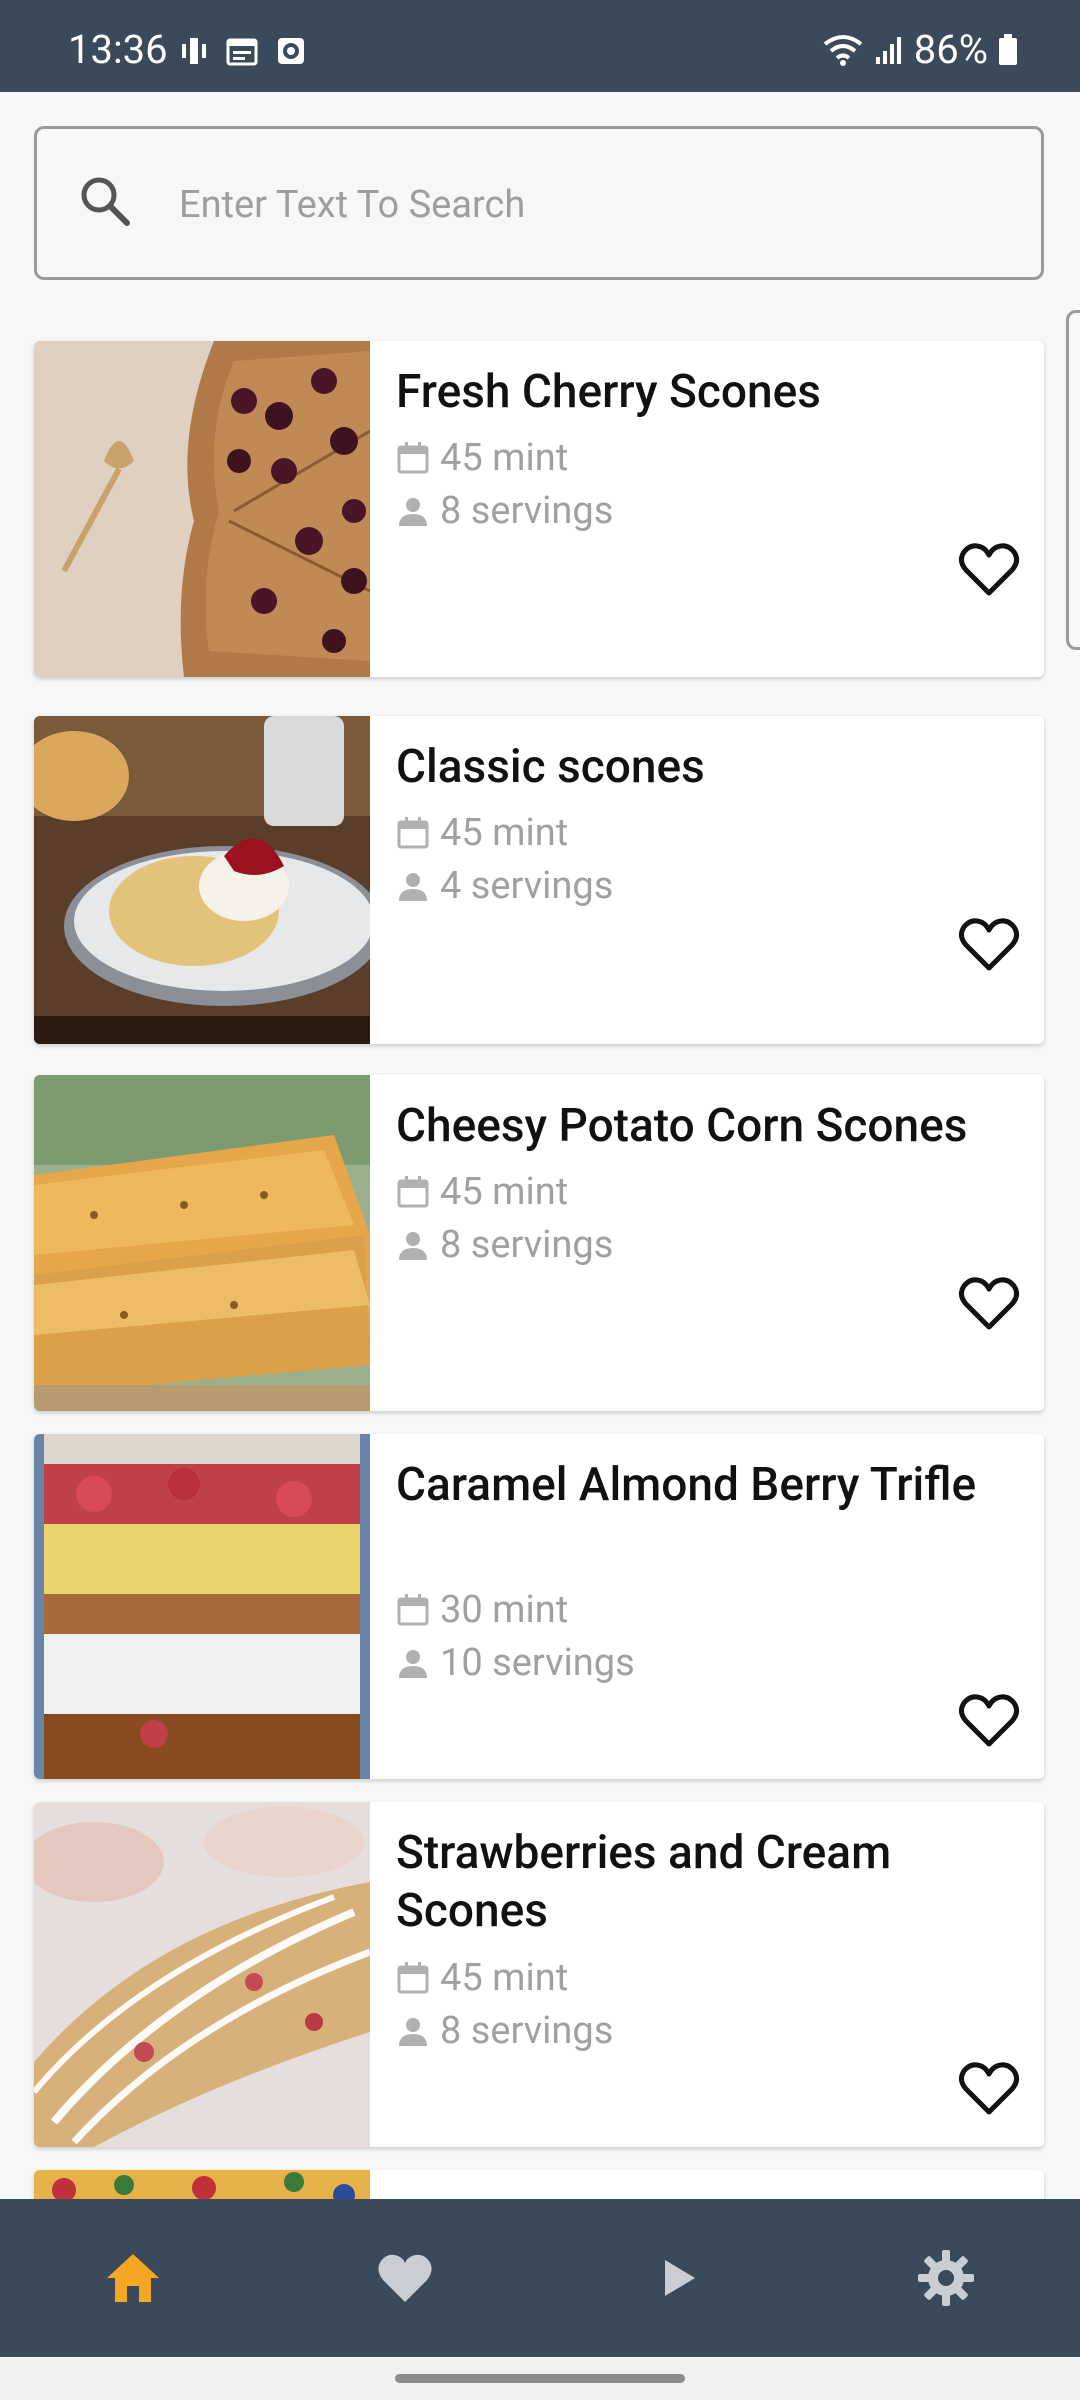 The height and width of the screenshot is (2400, 1080). I want to click on recipe-servings: 4 servings, so click(504, 886).